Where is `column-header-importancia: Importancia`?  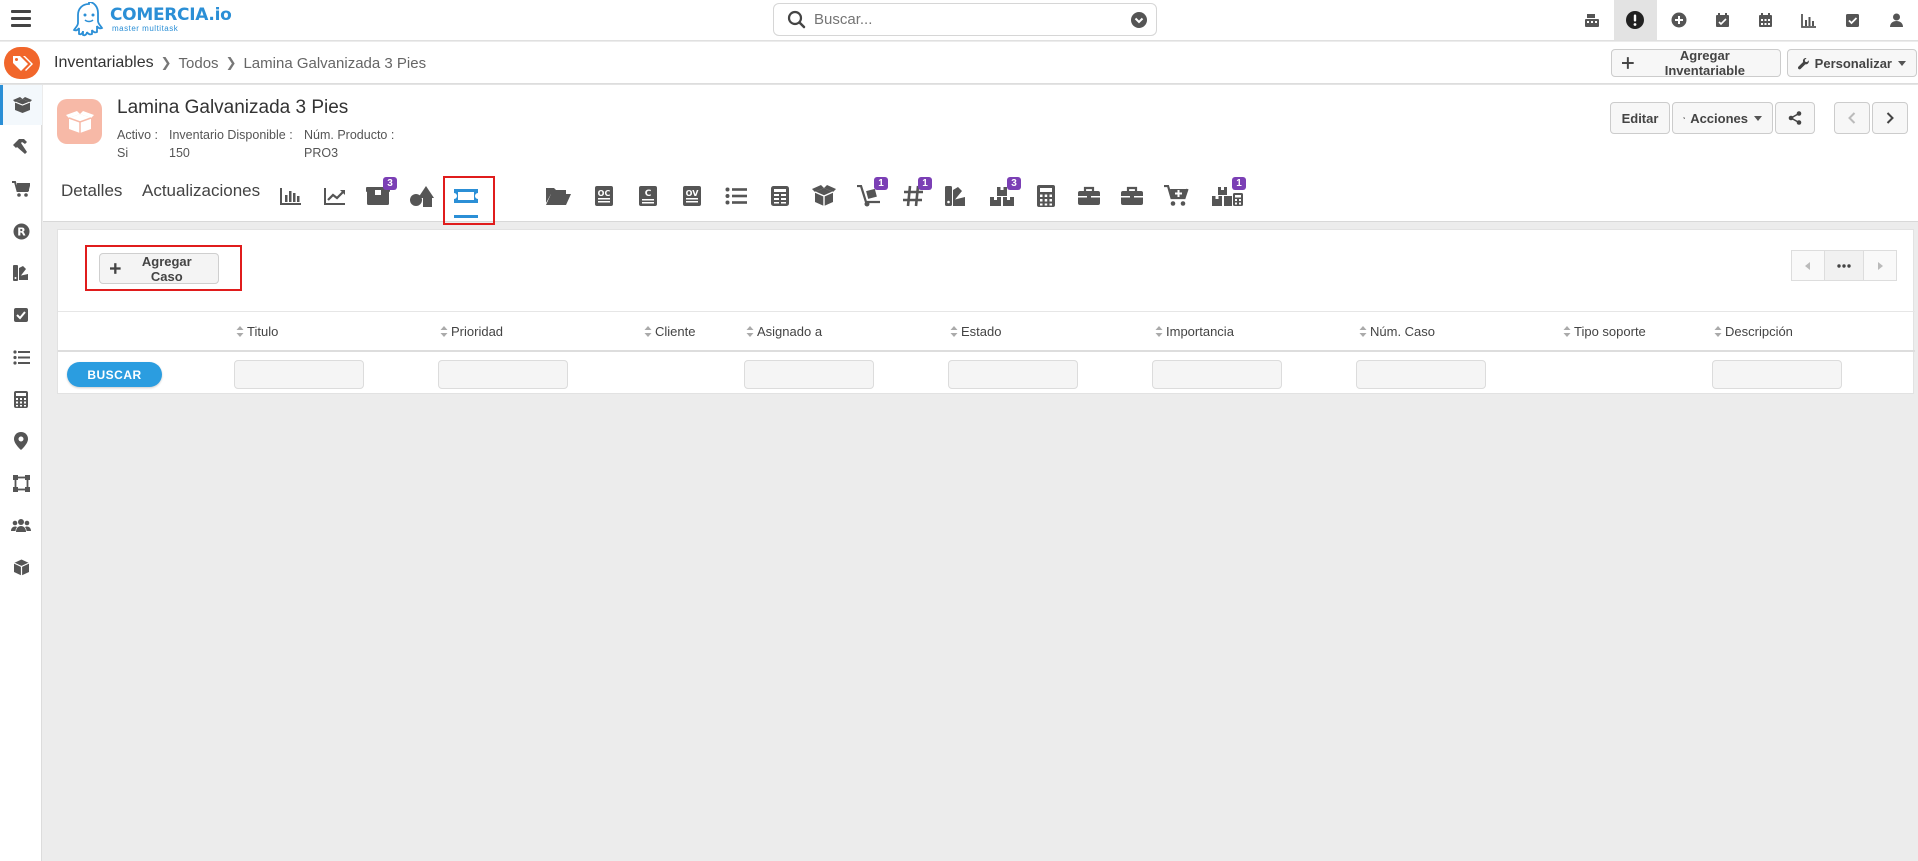 column-header-importancia: Importancia is located at coordinates (1194, 331).